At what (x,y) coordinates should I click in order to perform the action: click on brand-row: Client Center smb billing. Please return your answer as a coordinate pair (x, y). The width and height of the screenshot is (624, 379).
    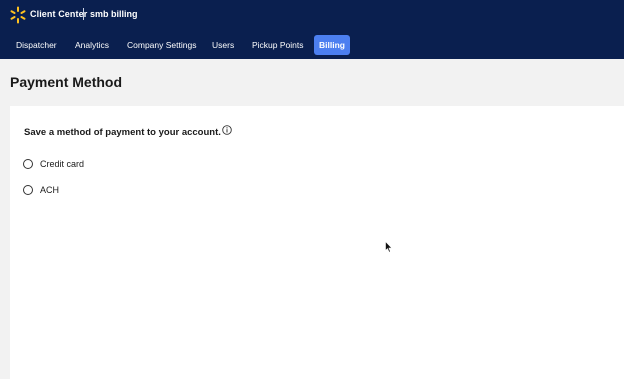
    Looking at the image, I should click on (312, 15).